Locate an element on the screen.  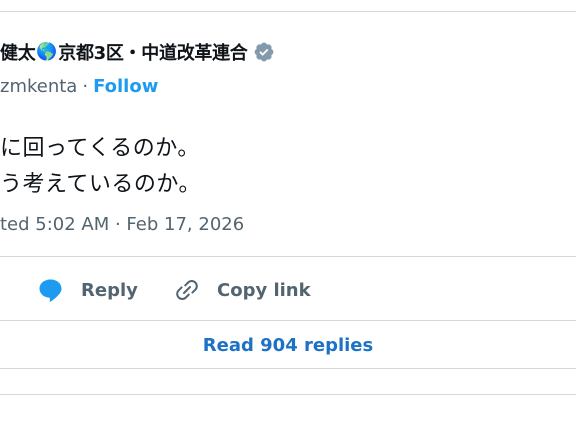
follow-button: Follow is located at coordinates (125, 86).